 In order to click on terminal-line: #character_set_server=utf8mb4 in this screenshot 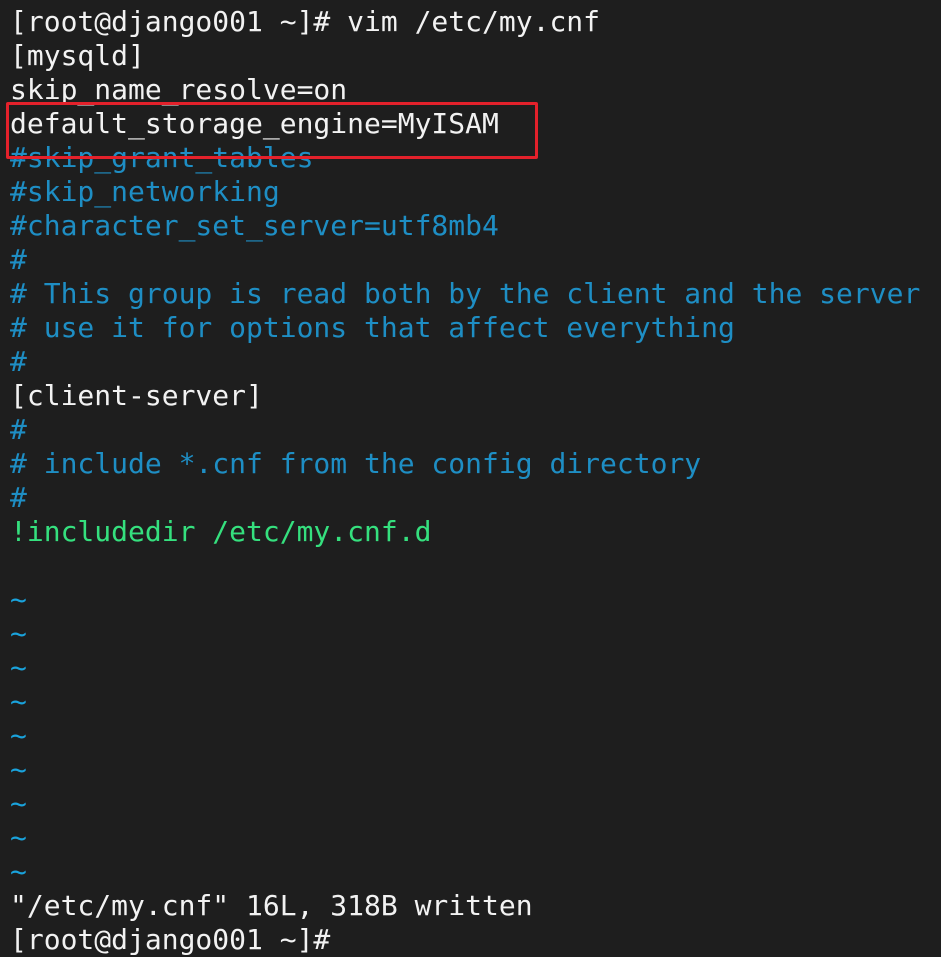, I will do `click(254, 225)`.